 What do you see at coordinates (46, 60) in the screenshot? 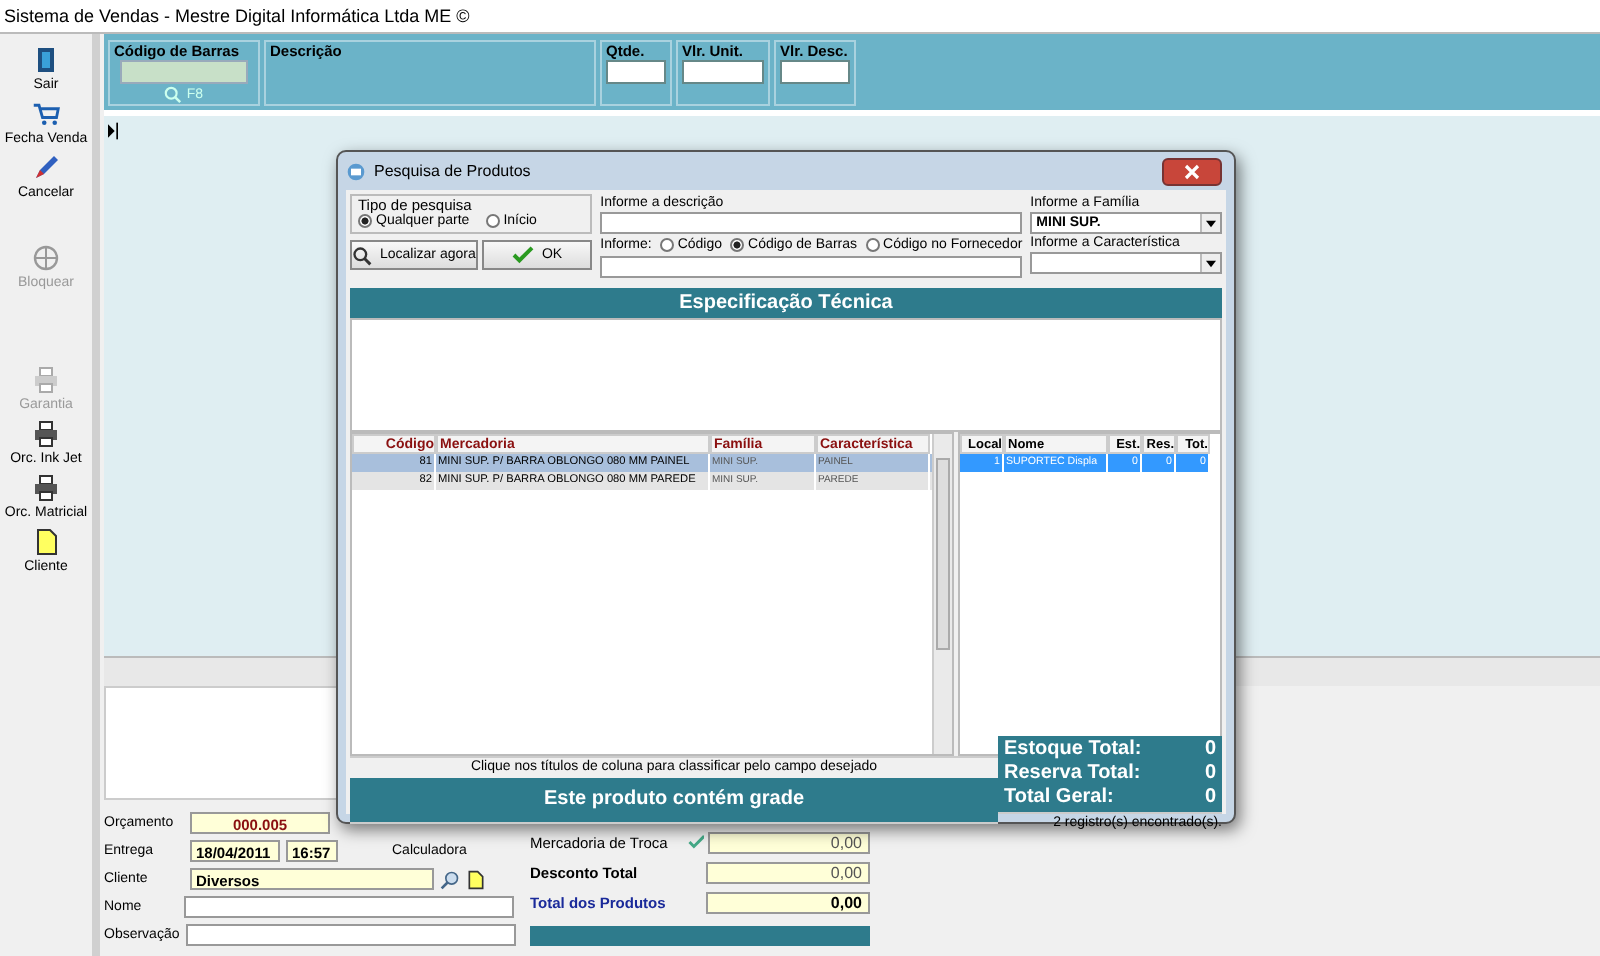
I see `door-icon` at bounding box center [46, 60].